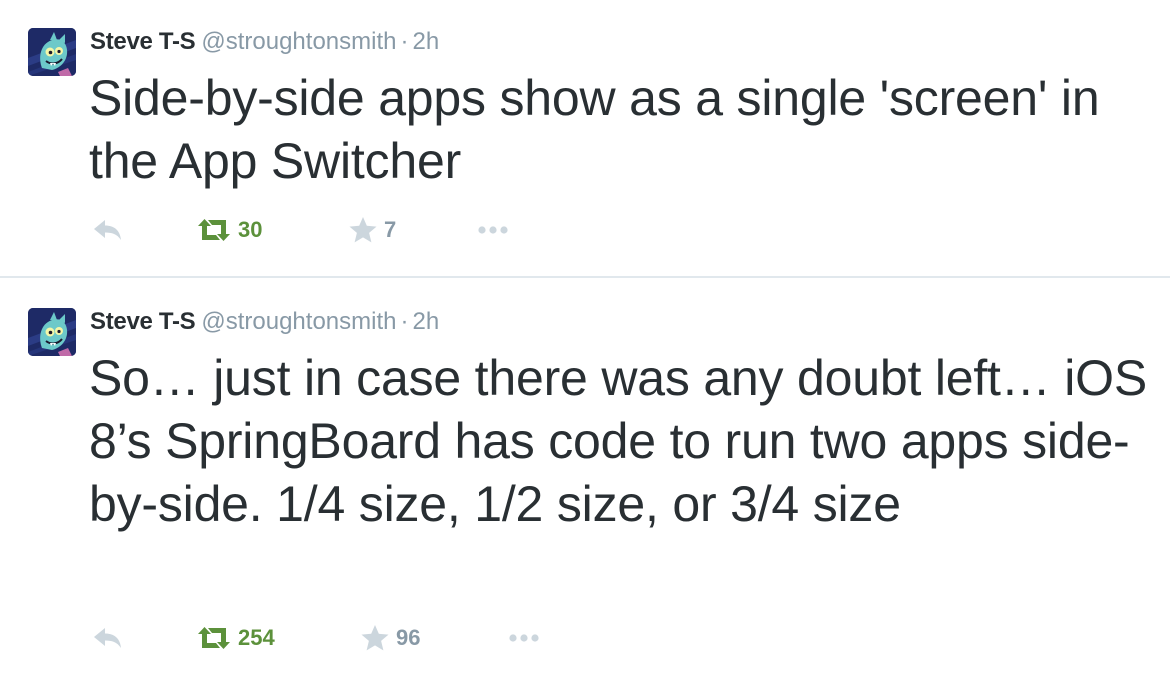 The image size is (1170, 680). I want to click on retweet-count: 30, so click(250, 229).